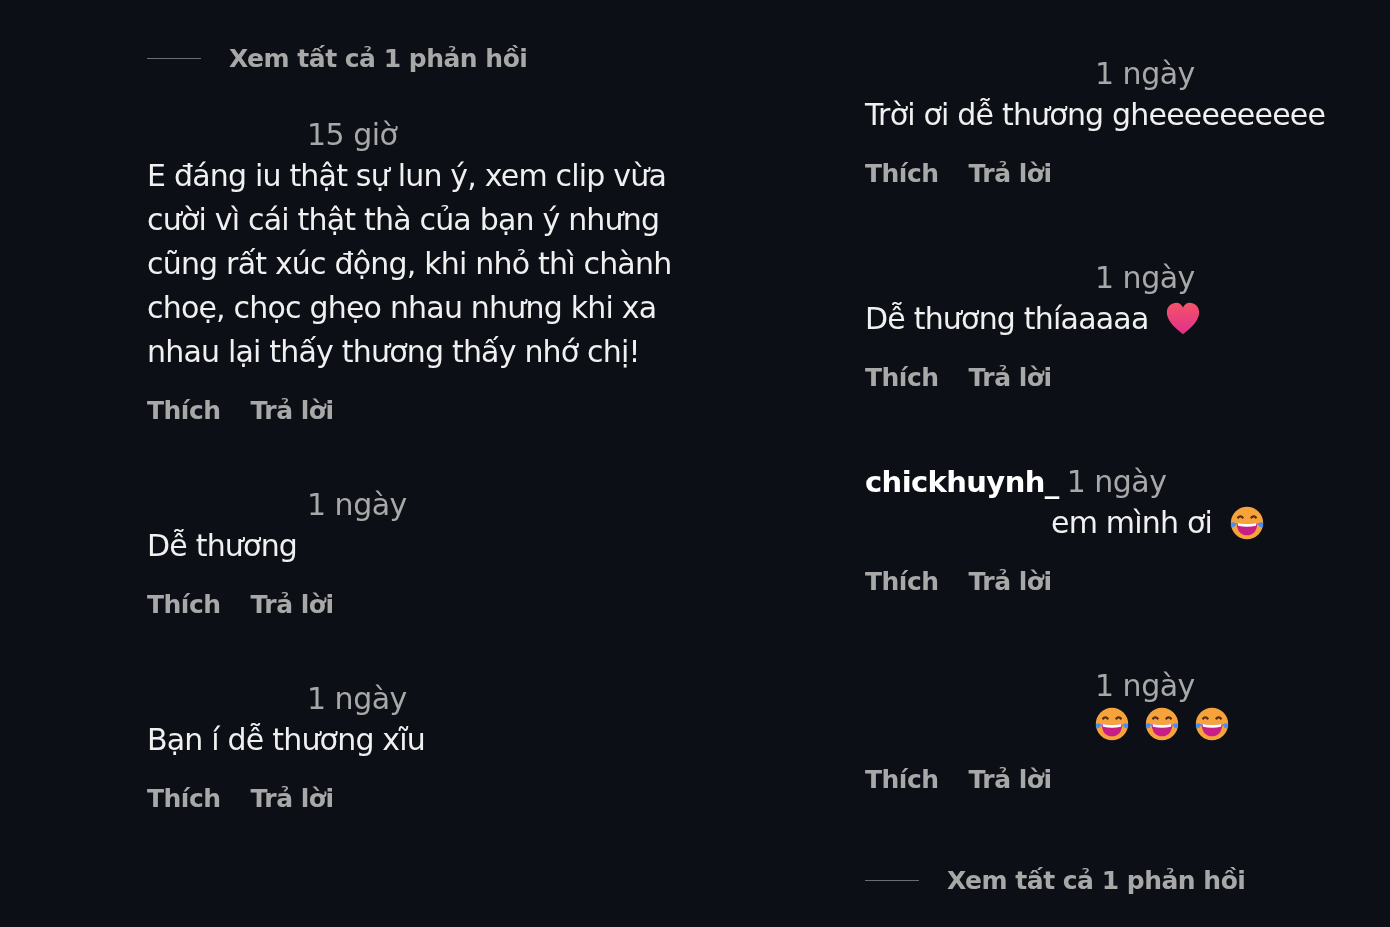 This screenshot has width=1390, height=927. What do you see at coordinates (1095, 115) in the screenshot?
I see `comment-text: Trời ơi dễ thương gheeeeeeeeee` at bounding box center [1095, 115].